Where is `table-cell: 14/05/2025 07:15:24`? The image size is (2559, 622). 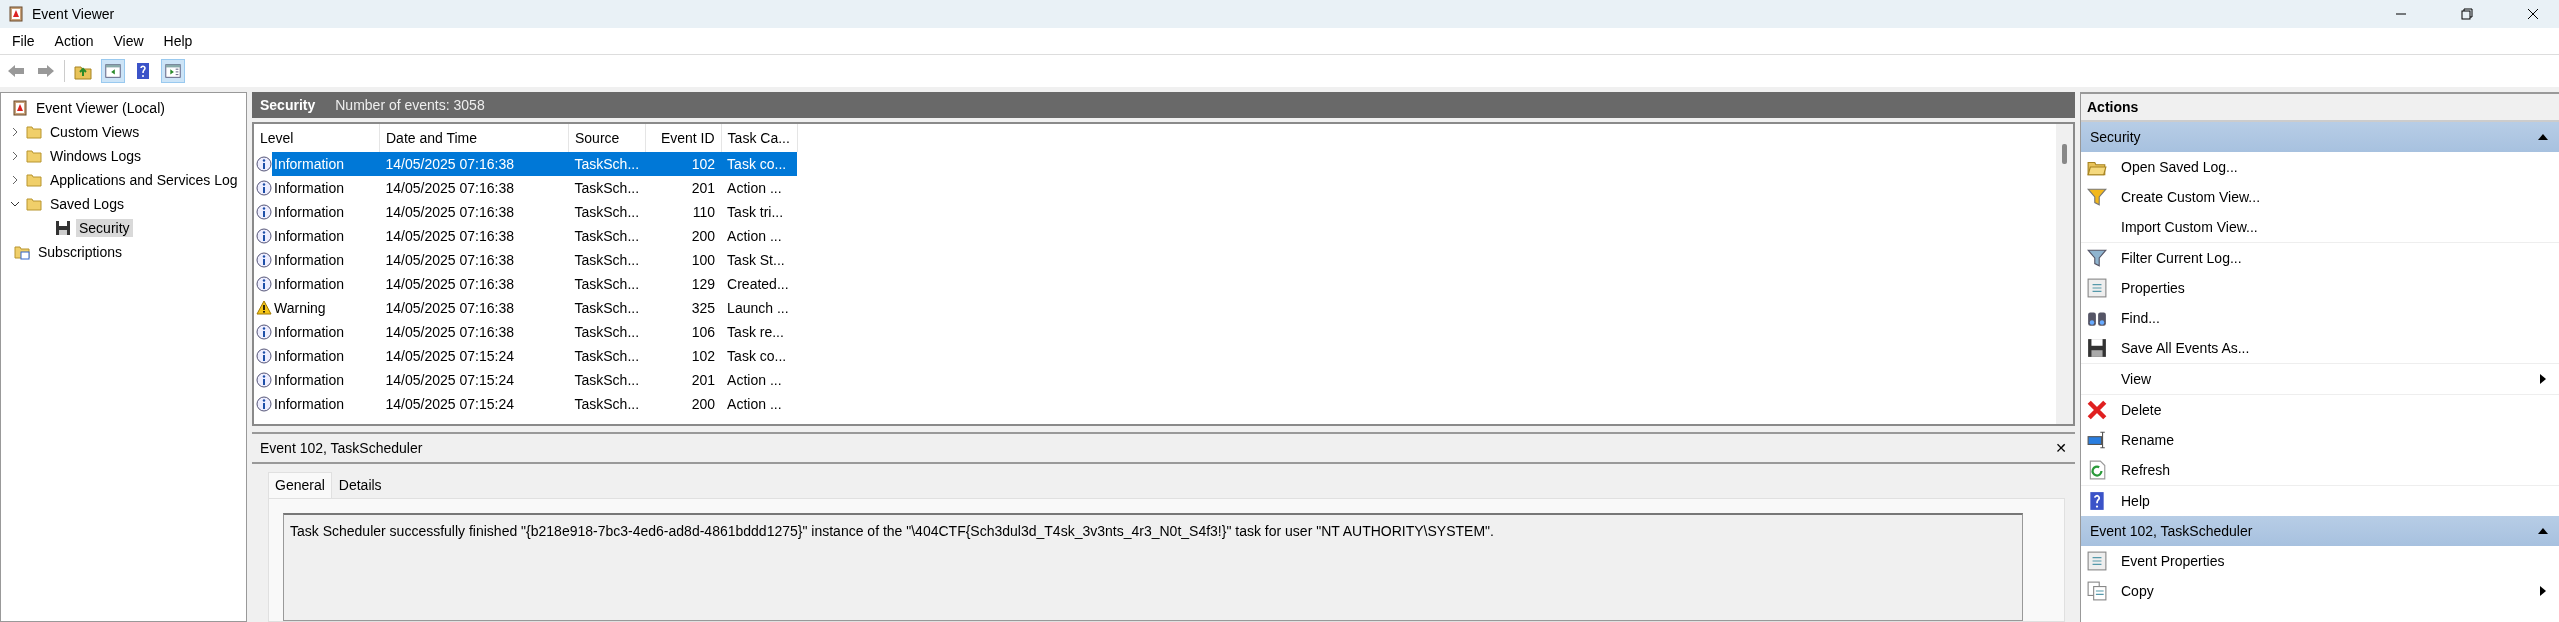
table-cell: 14/05/2025 07:15:24 is located at coordinates (449, 356).